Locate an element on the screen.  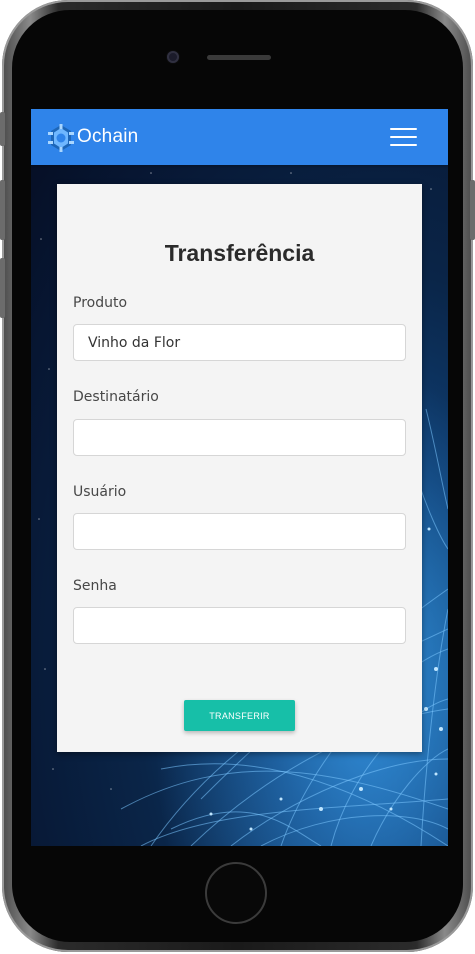
form-title: Transferência is located at coordinates (239, 253).